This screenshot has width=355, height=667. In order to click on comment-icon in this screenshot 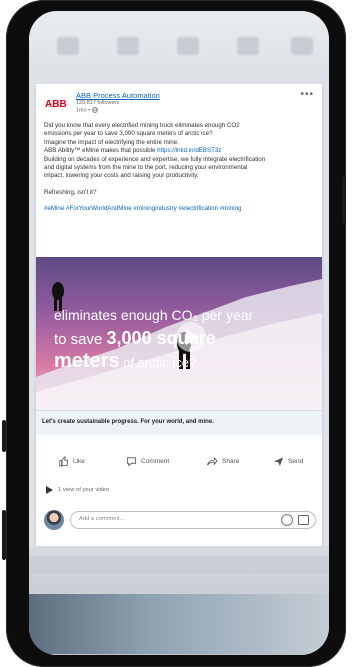, I will do `click(131, 462)`.